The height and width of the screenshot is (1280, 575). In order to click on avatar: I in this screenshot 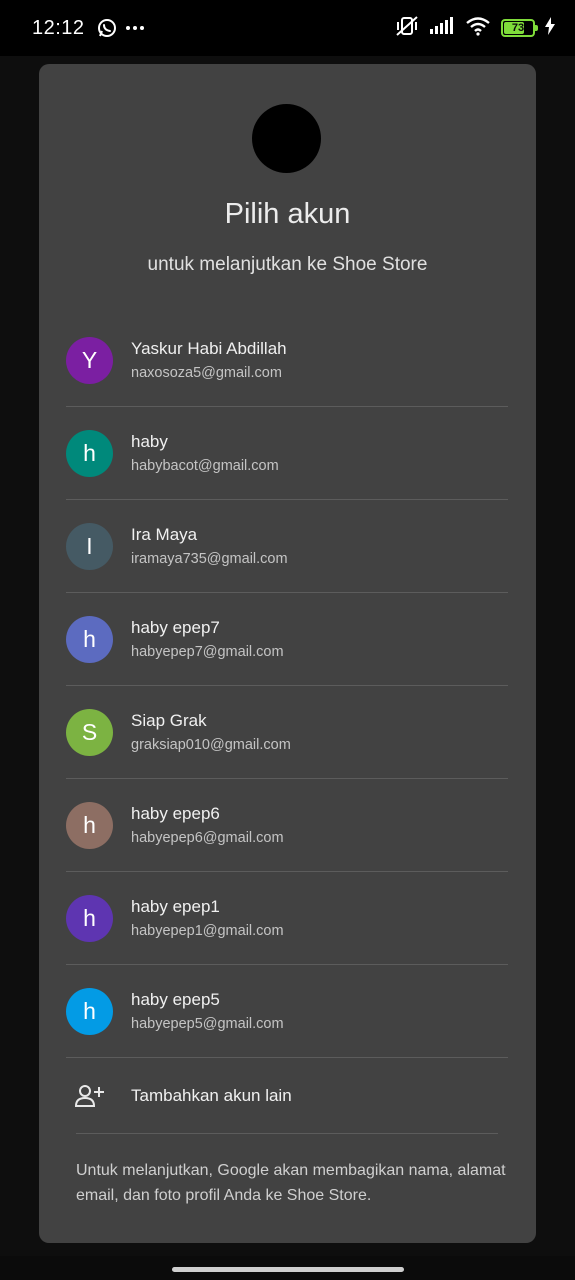, I will do `click(89, 546)`.